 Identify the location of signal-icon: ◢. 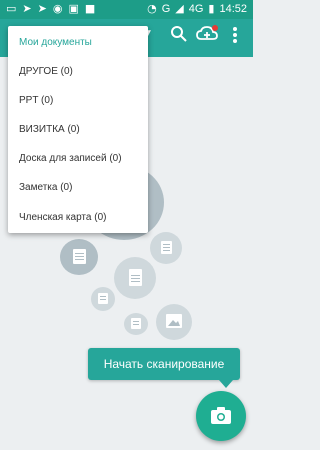
(179, 8).